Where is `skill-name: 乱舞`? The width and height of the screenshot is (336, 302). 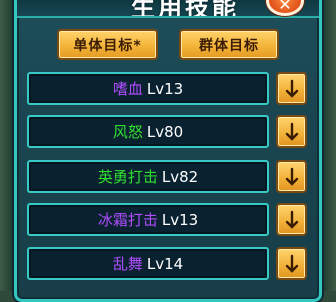
skill-name: 乱舞 is located at coordinates (127, 264).